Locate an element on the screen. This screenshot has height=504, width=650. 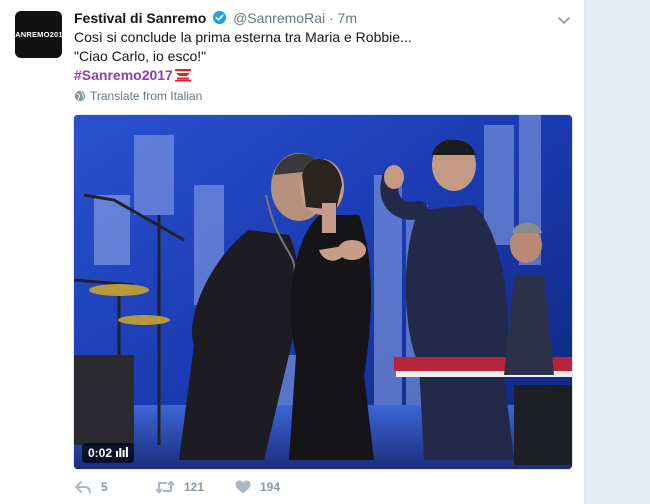
like-button: 194 is located at coordinates (275, 487).